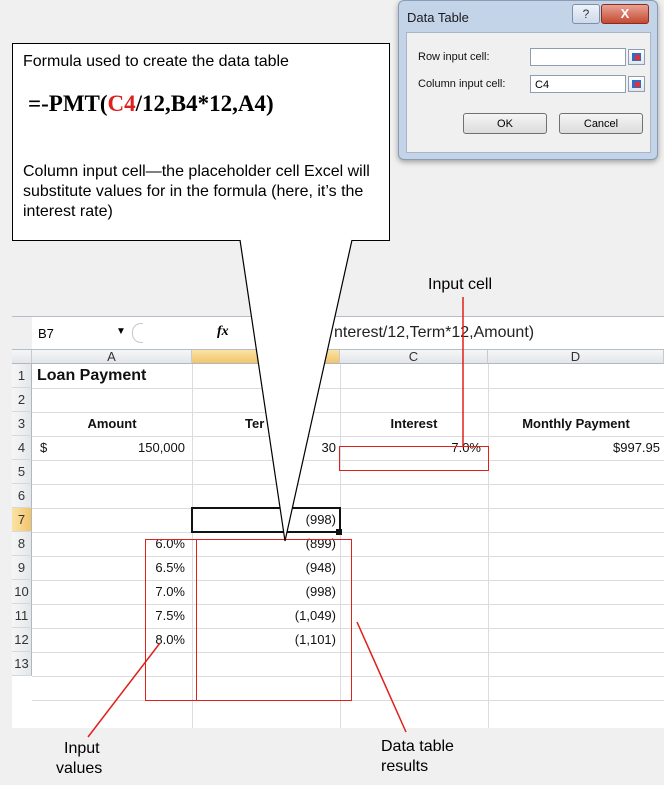  What do you see at coordinates (460, 284) in the screenshot?
I see `label-input-cell: Input cell` at bounding box center [460, 284].